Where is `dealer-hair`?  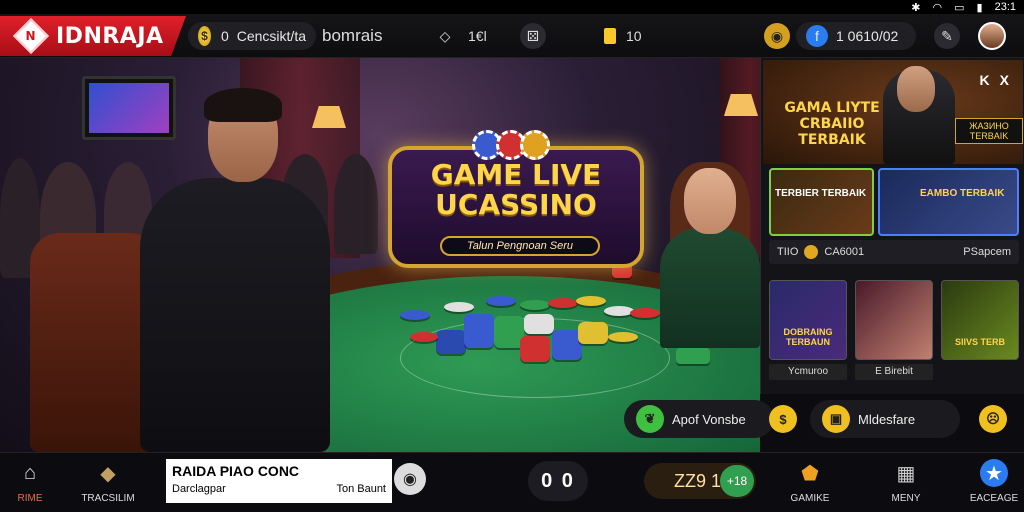
dealer-hair is located at coordinates (243, 105).